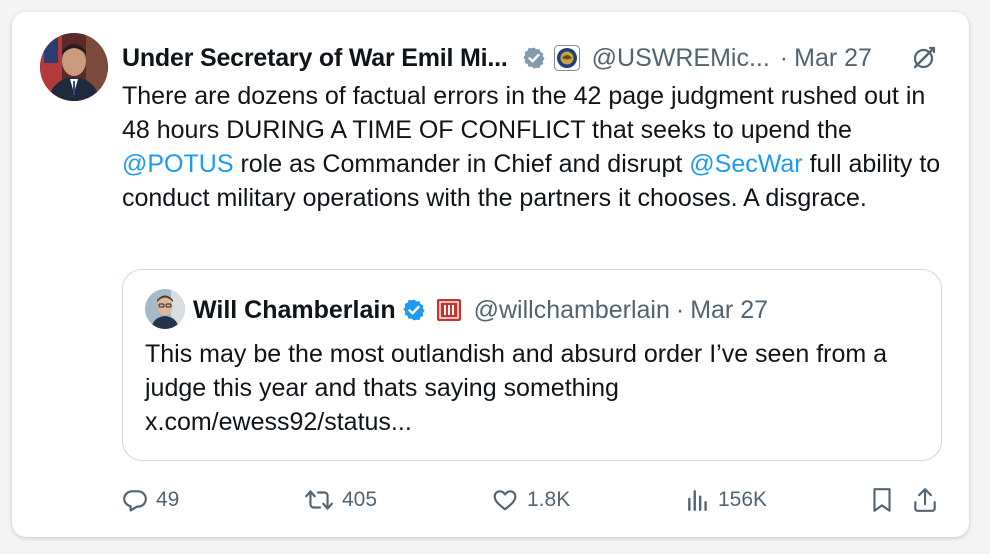  Describe the element at coordinates (833, 58) in the screenshot. I see `tweet-date: Mar 27` at that location.